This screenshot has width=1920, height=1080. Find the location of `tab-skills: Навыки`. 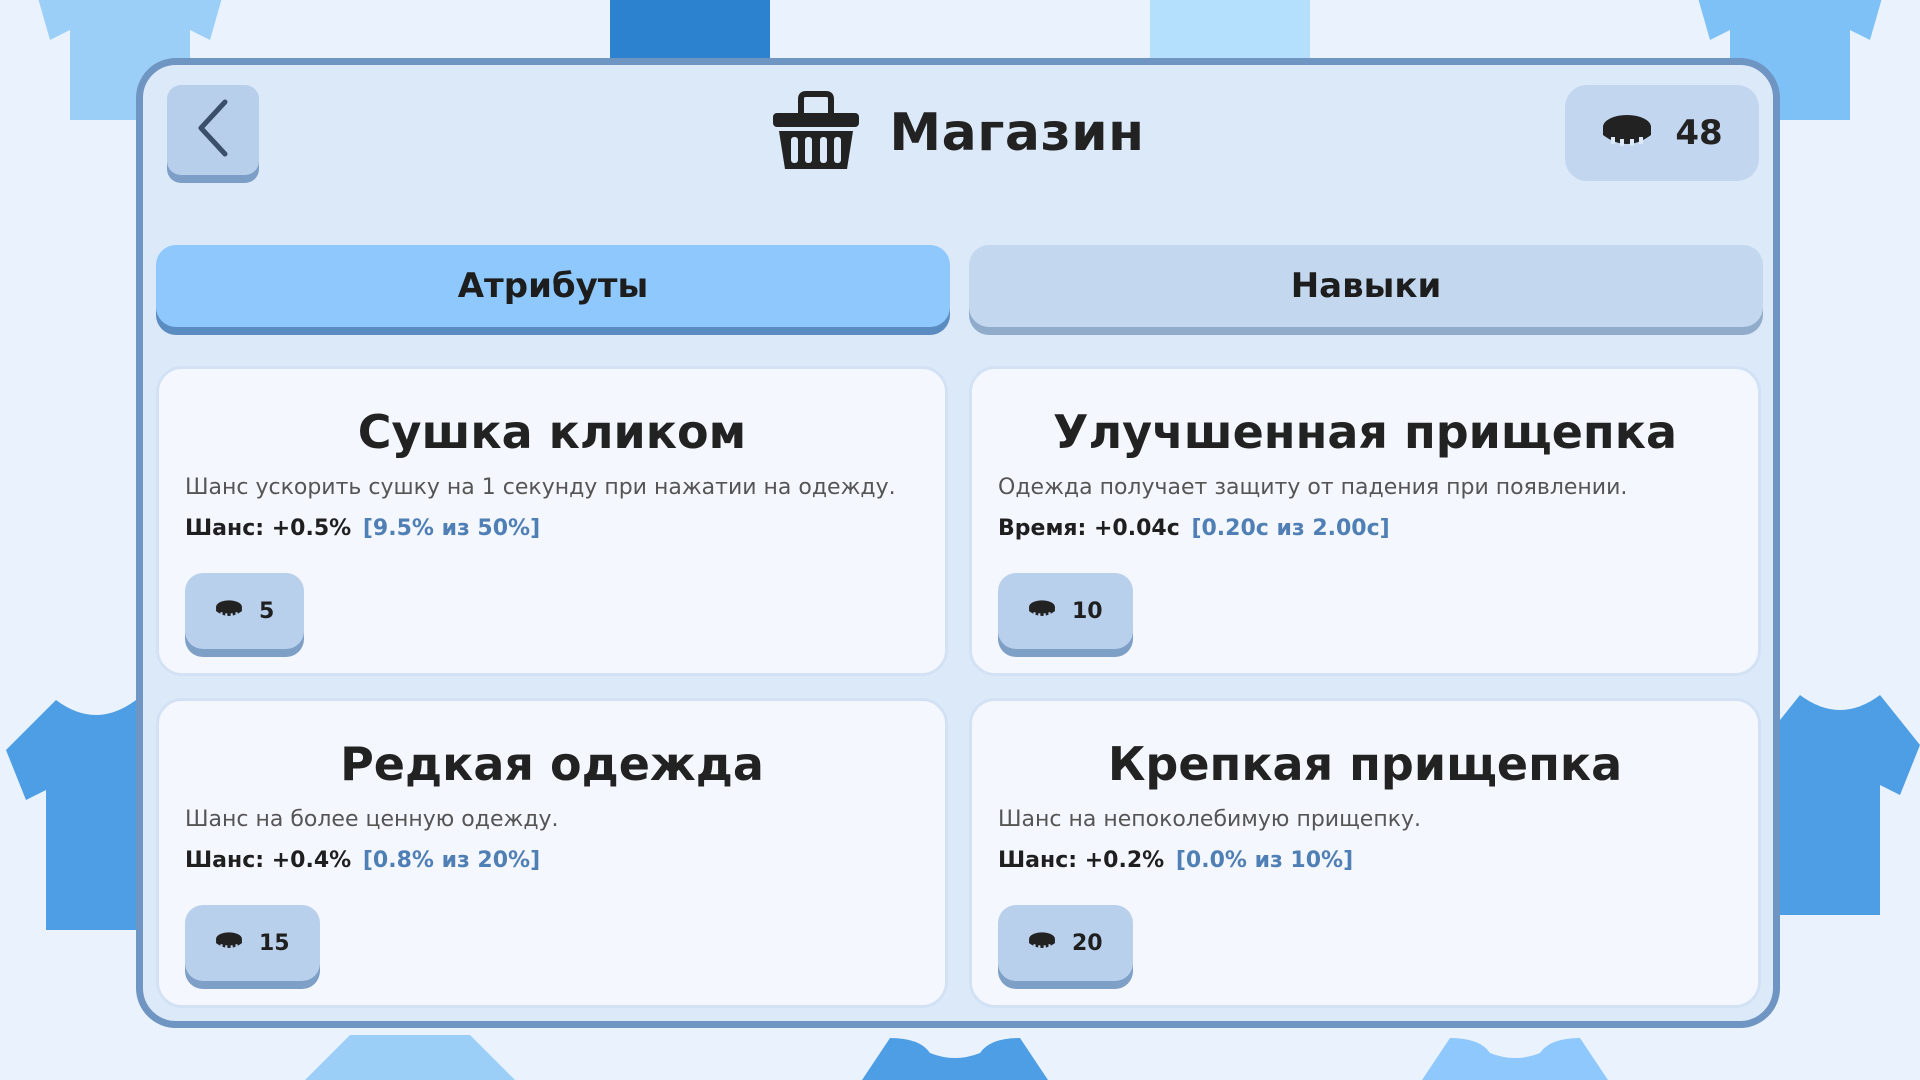

tab-skills: Навыки is located at coordinates (1366, 286).